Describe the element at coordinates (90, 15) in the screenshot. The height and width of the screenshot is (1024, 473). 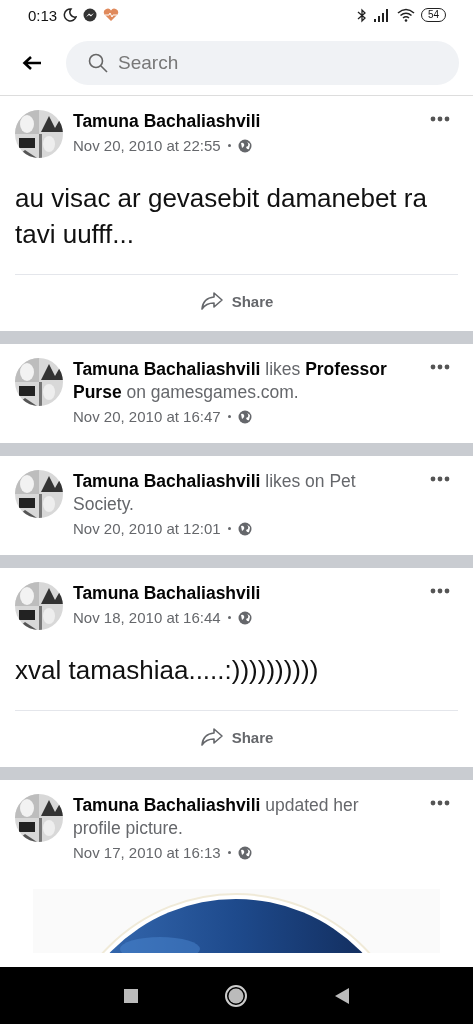
I see `messenger-icon` at that location.